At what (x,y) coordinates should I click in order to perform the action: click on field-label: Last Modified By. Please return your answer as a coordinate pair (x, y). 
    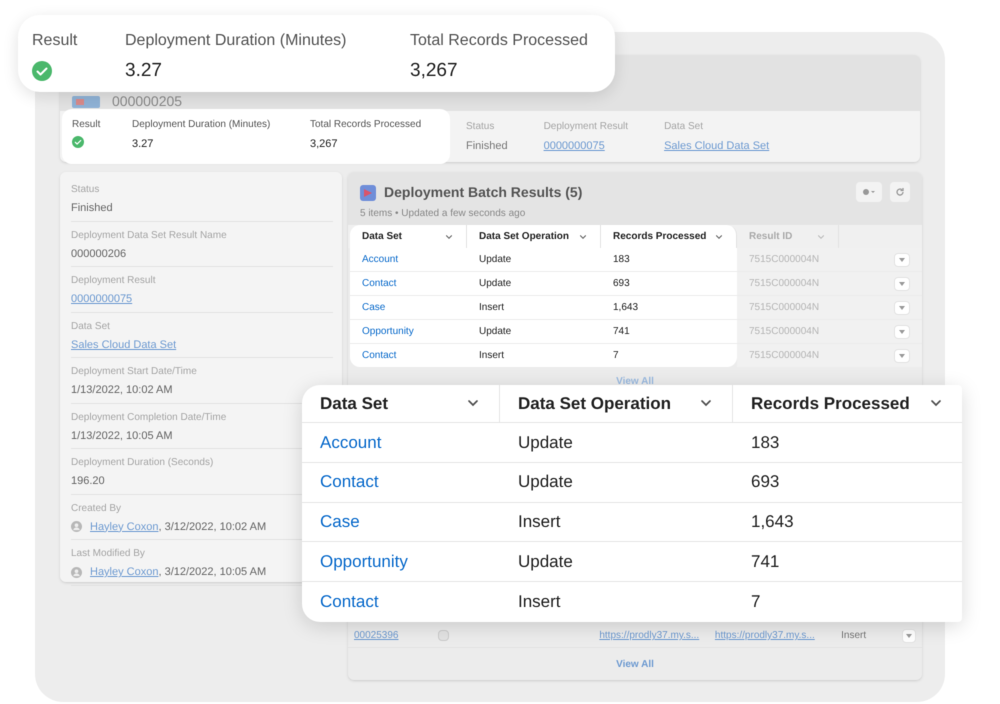
    Looking at the image, I should click on (108, 554).